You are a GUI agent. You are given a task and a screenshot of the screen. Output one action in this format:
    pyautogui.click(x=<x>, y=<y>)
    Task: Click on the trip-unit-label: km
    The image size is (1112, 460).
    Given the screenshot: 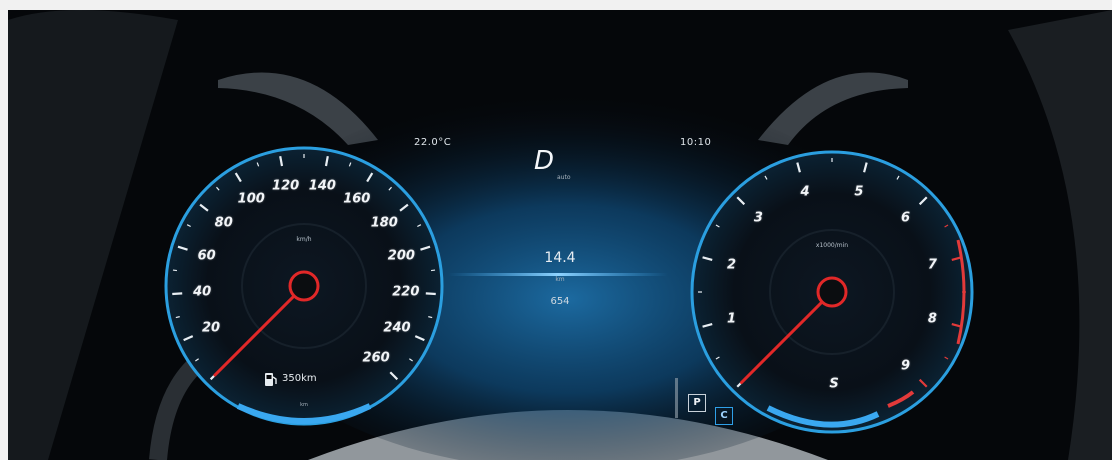 What is the action you would take?
    pyautogui.click(x=560, y=279)
    